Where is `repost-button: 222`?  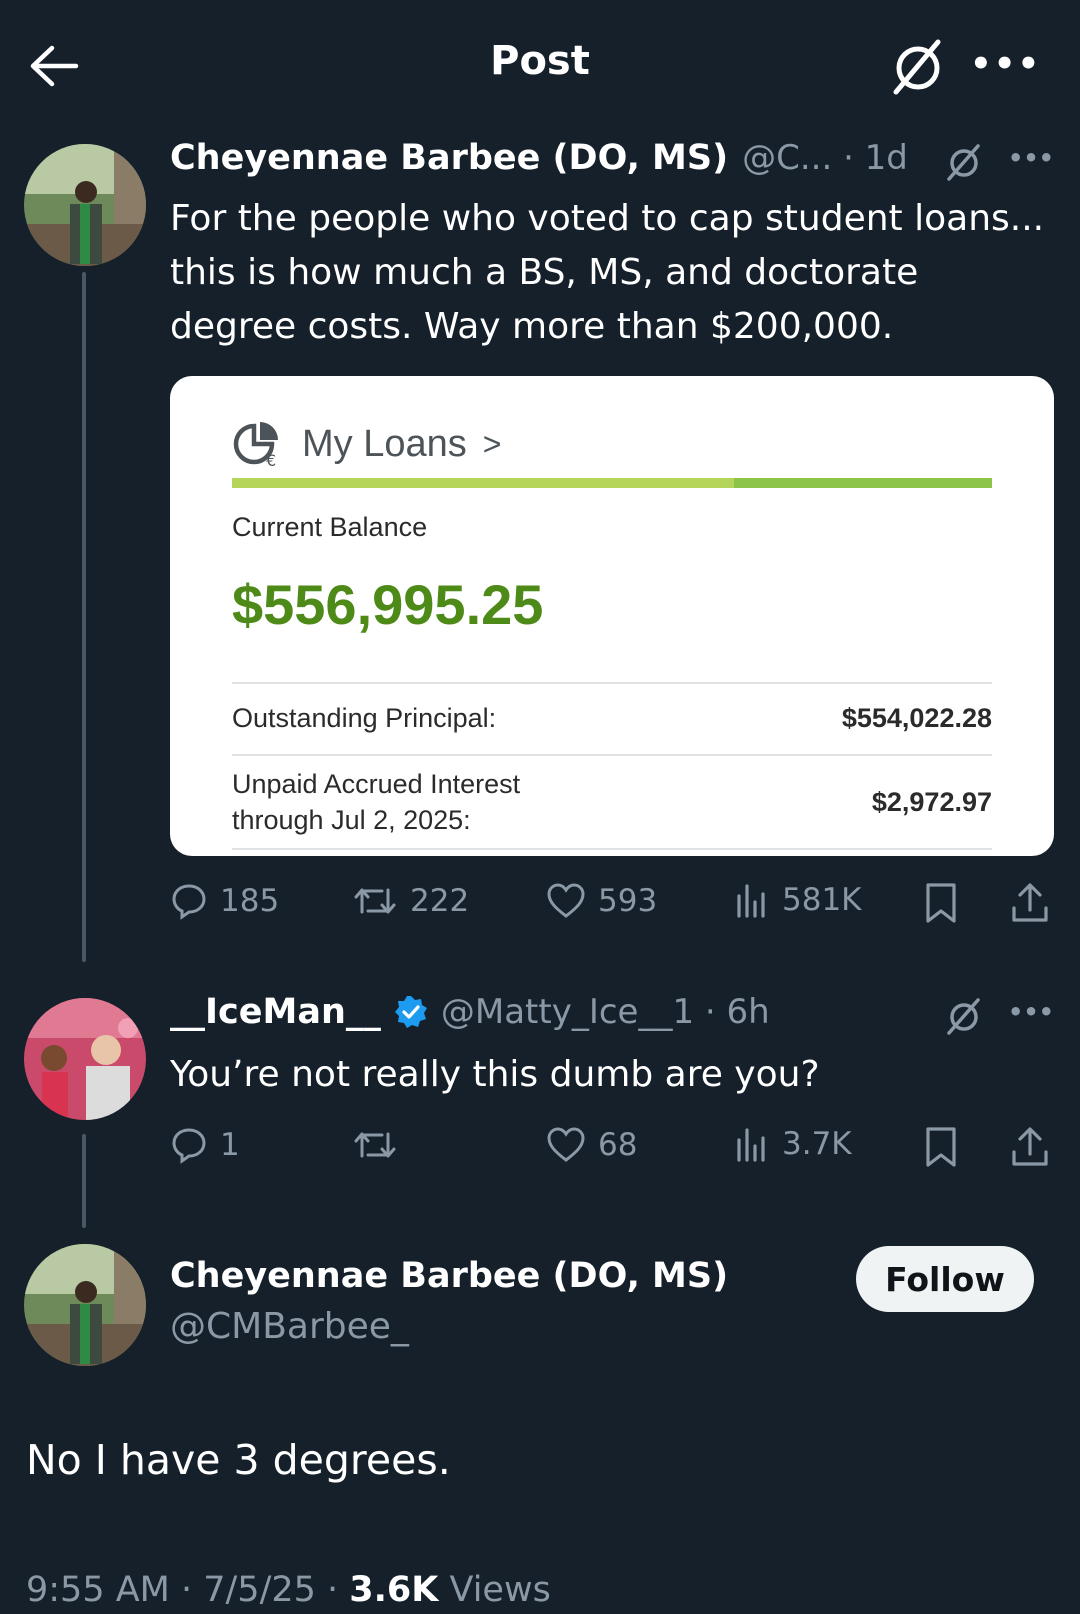
repost-button: 222 is located at coordinates (410, 901).